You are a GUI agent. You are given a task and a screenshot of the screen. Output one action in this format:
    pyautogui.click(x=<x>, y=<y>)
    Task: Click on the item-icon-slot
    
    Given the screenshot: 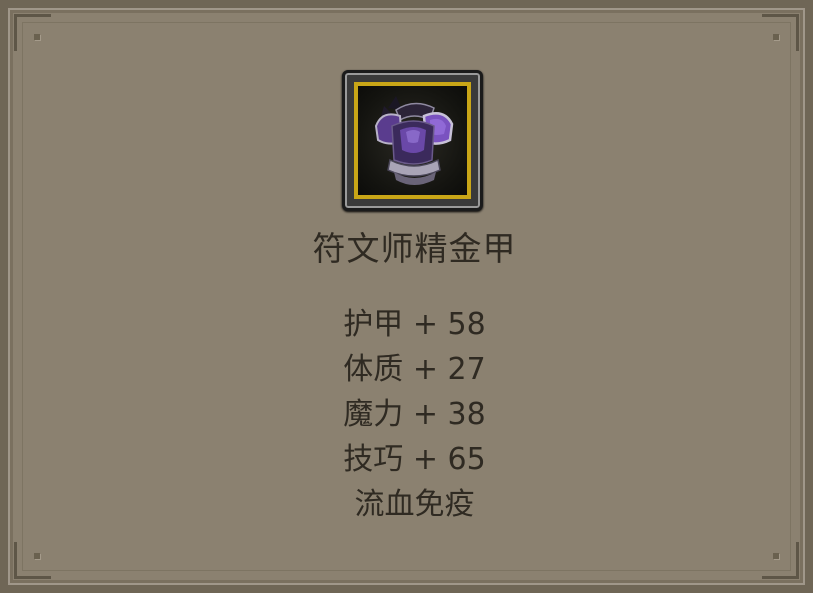 What is the action you would take?
    pyautogui.click(x=412, y=140)
    